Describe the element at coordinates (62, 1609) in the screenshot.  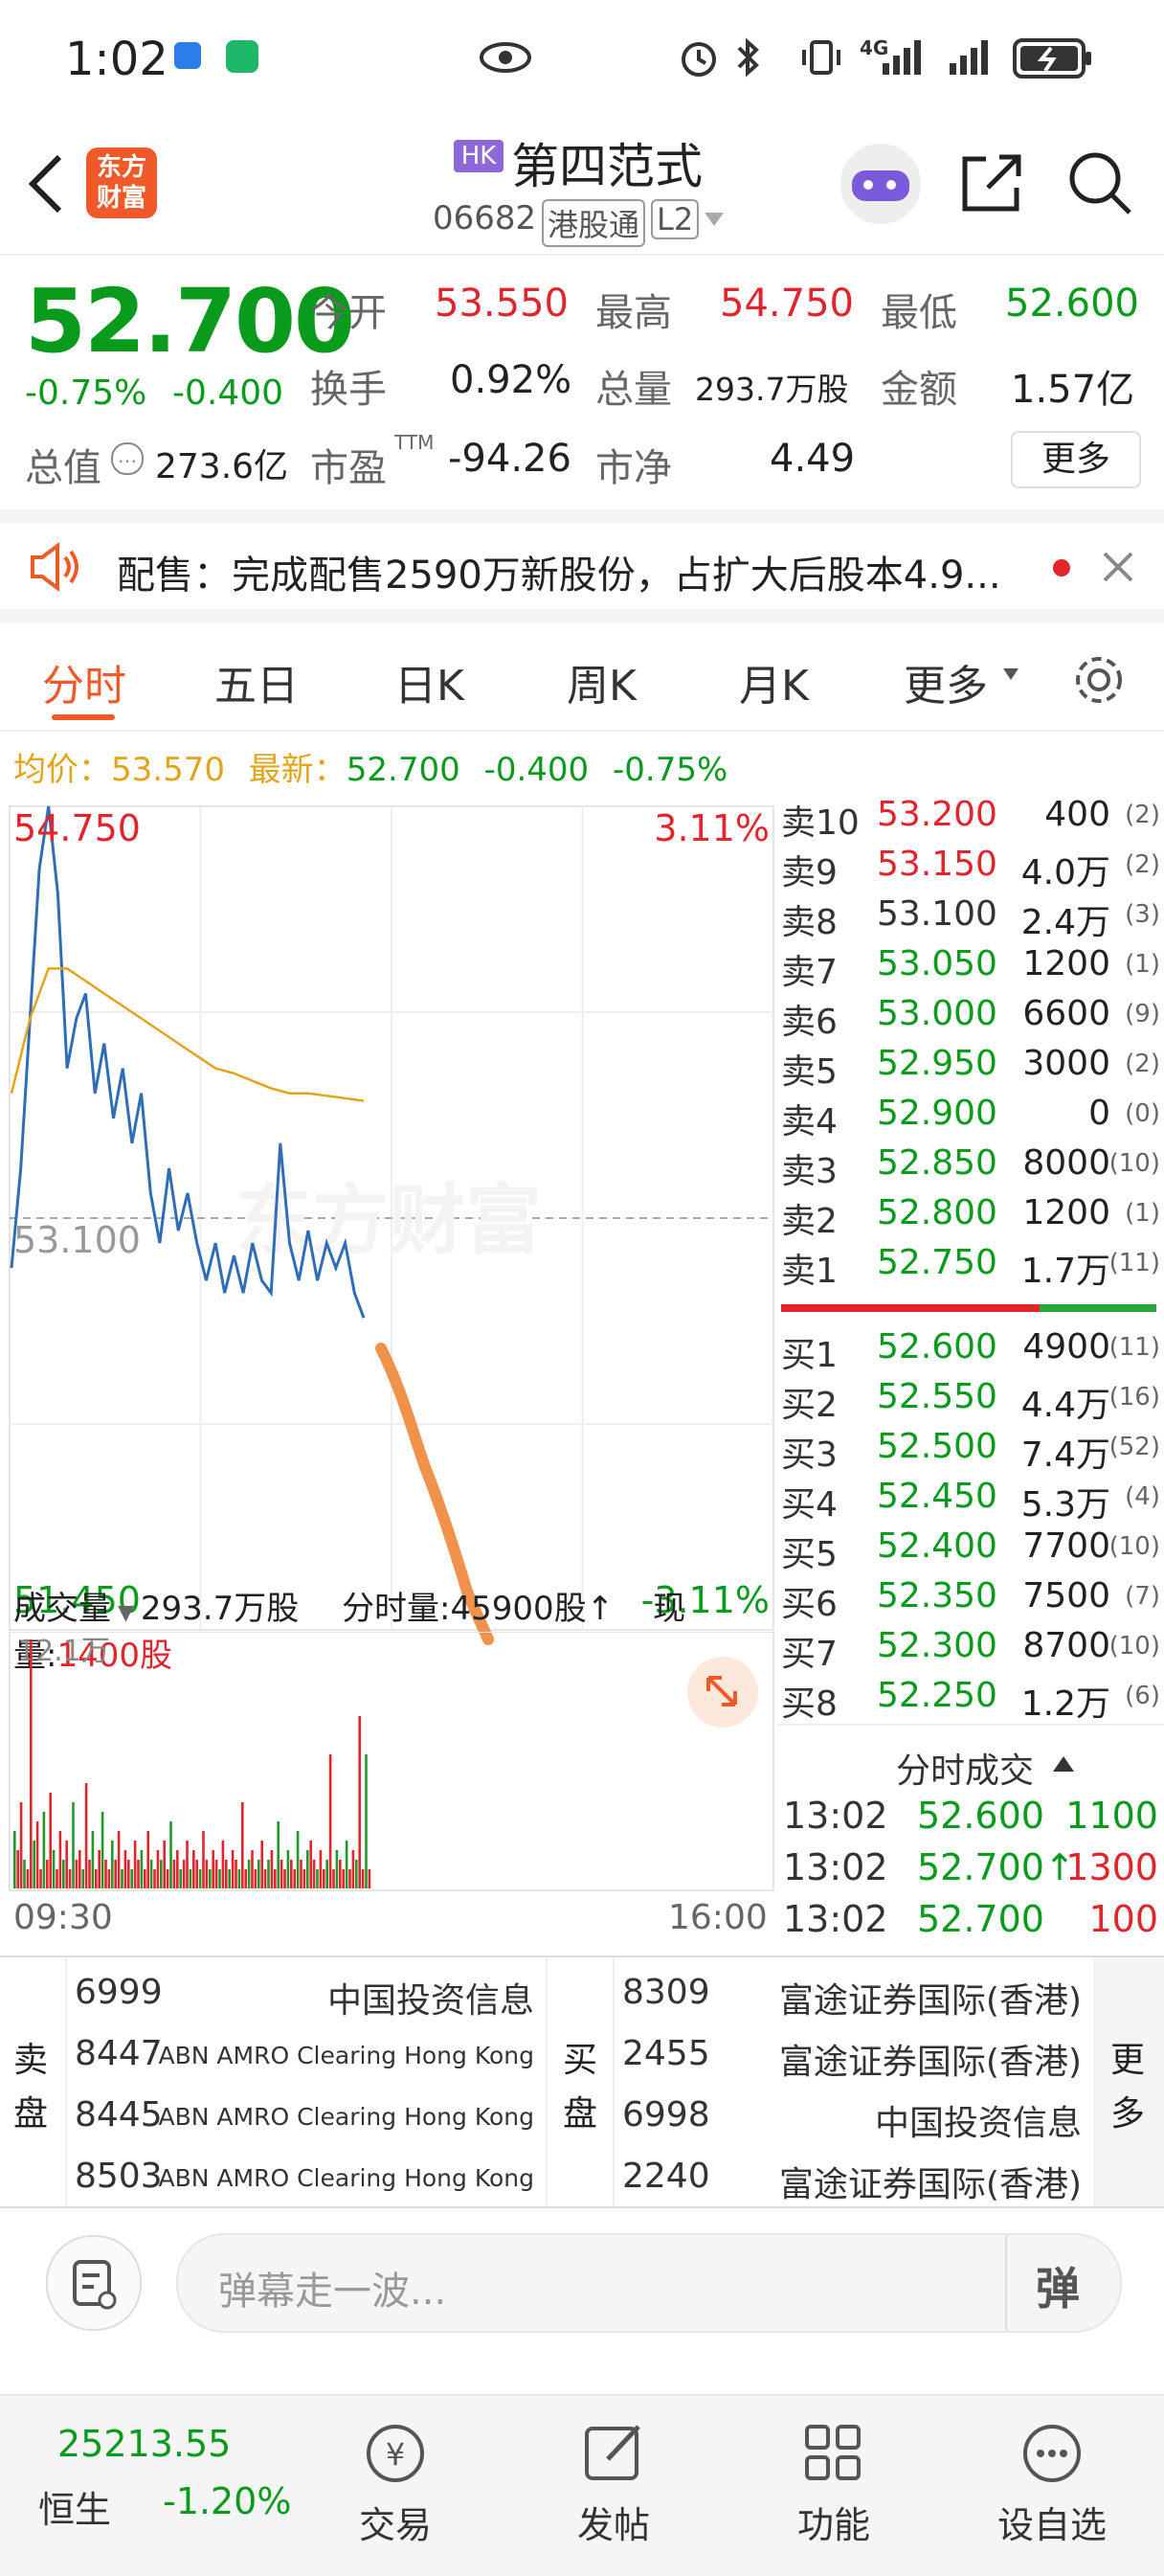
I see `volume-label: 成交量` at that location.